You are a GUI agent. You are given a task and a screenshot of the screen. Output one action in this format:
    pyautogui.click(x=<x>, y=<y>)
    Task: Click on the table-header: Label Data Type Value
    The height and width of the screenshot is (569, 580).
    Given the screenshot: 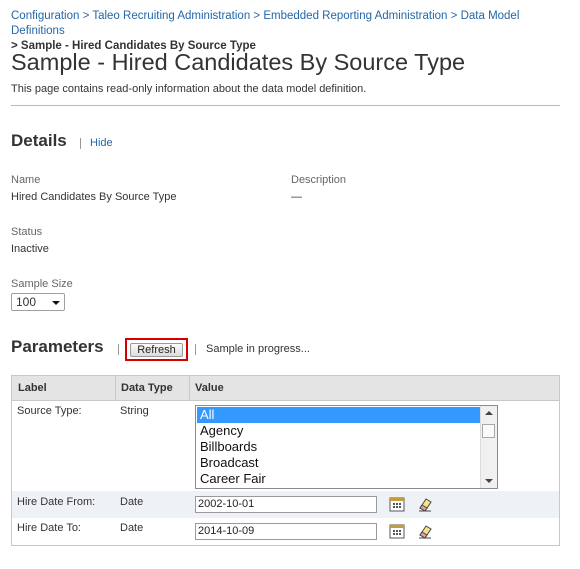 What is the action you would take?
    pyautogui.click(x=285, y=388)
    